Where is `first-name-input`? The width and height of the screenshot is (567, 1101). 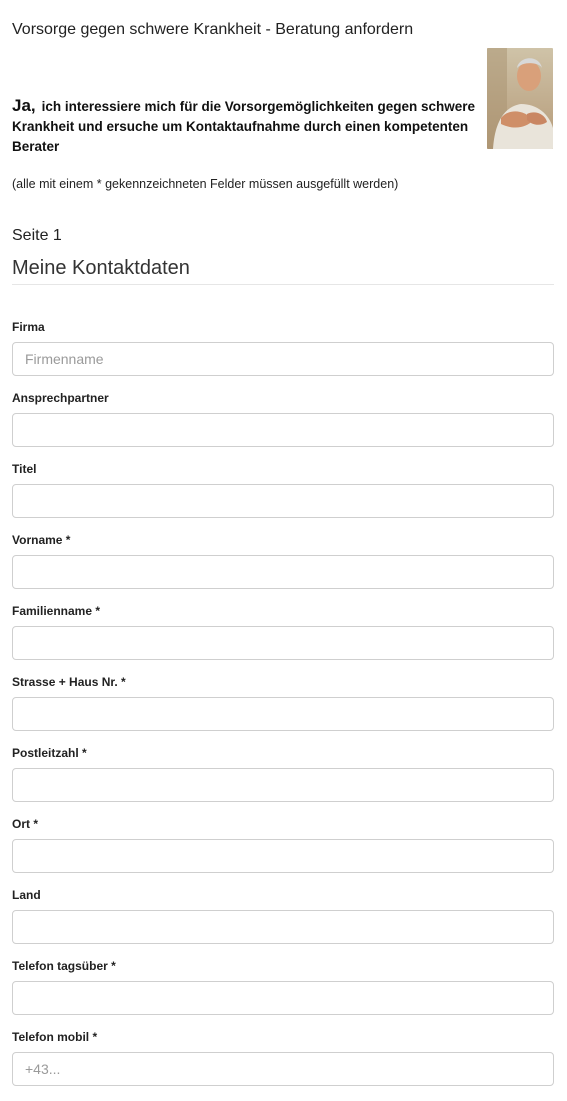 first-name-input is located at coordinates (283, 572).